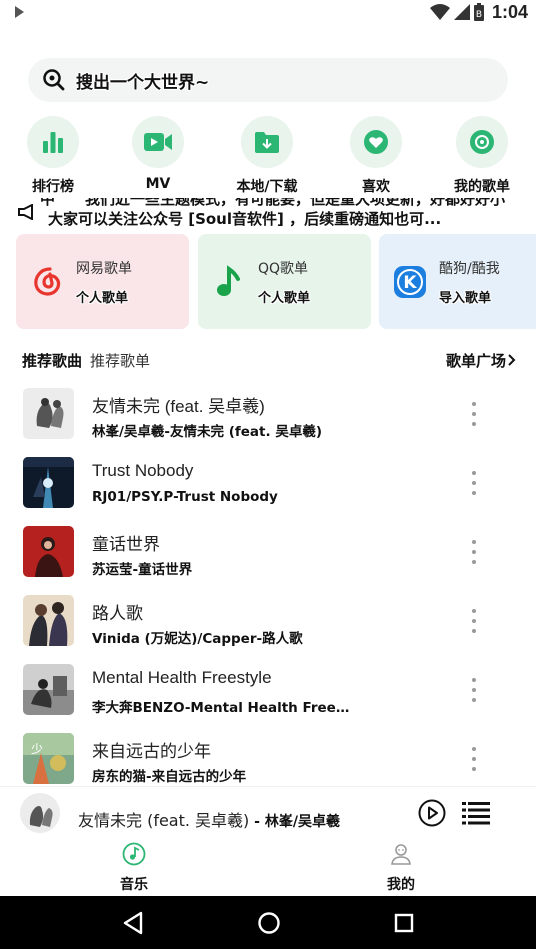 The width and height of the screenshot is (536, 949). Describe the element at coordinates (284, 281) in the screenshot. I see `qq-playlist-card: QQ歌单 个人歌单` at that location.